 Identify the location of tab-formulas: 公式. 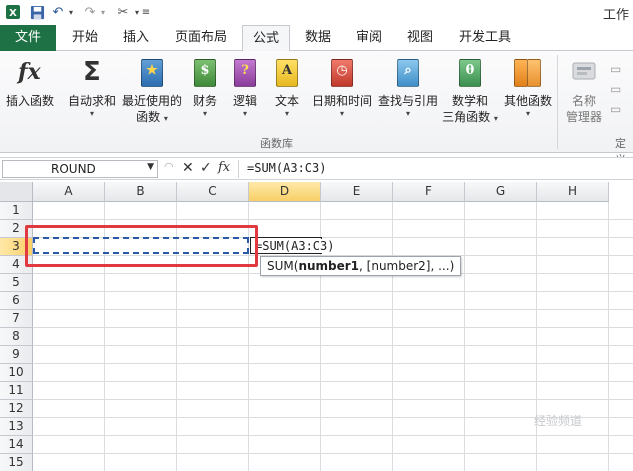
(266, 38).